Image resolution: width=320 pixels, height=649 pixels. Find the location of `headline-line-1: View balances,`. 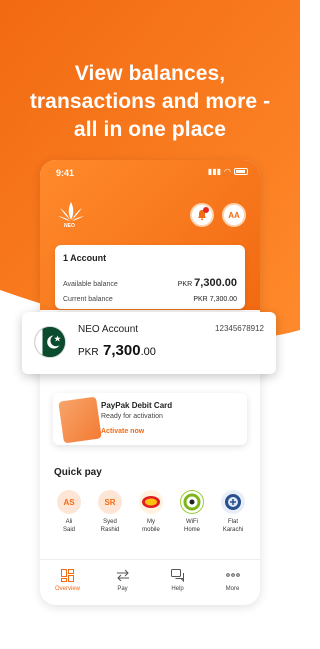

headline-line-1: View balances, is located at coordinates (150, 73).